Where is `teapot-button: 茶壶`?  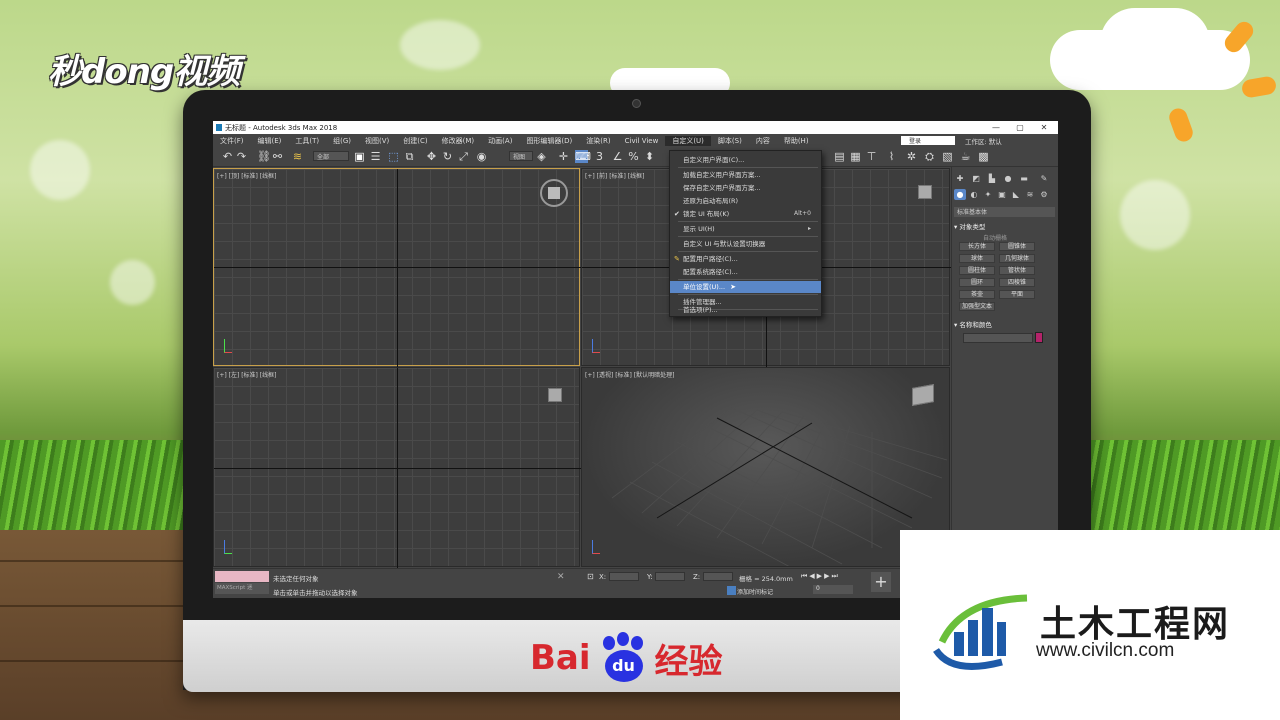
teapot-button: 茶壶 is located at coordinates (977, 294).